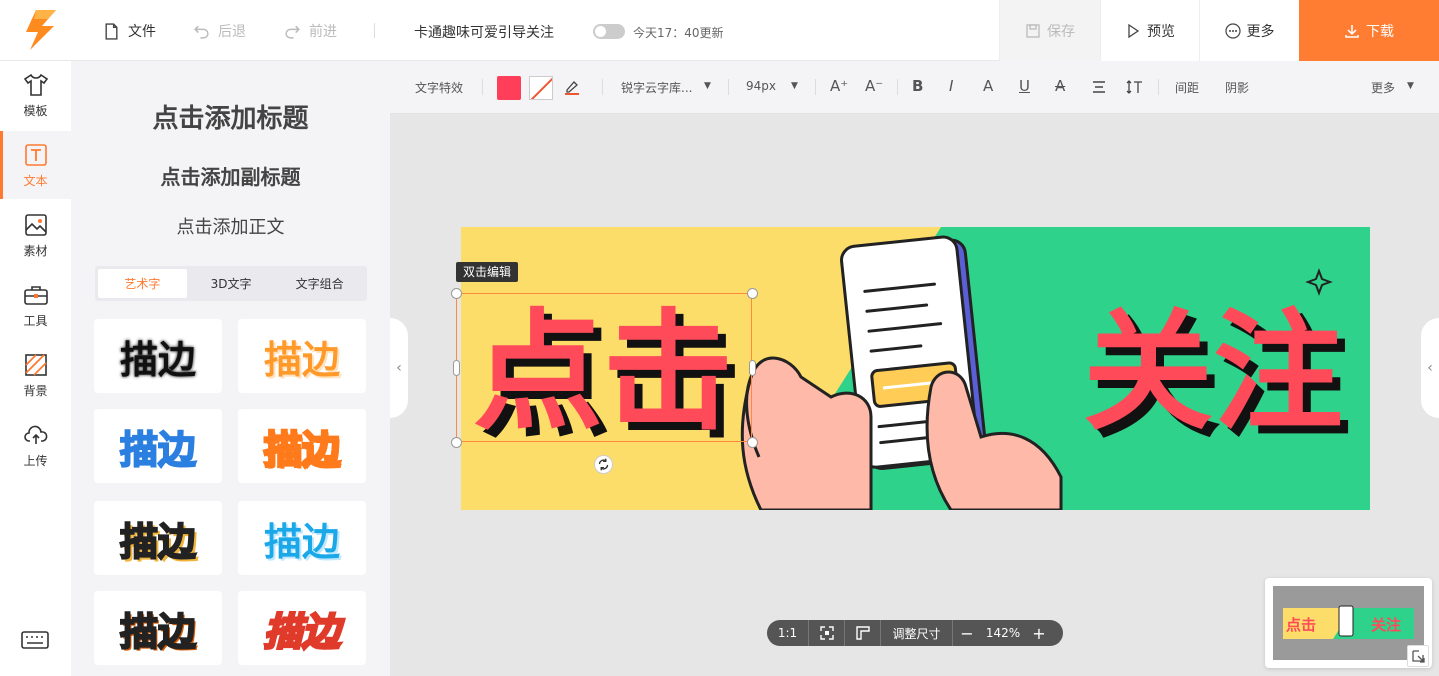  What do you see at coordinates (1380, 31) in the screenshot?
I see `download-label: 下载` at bounding box center [1380, 31].